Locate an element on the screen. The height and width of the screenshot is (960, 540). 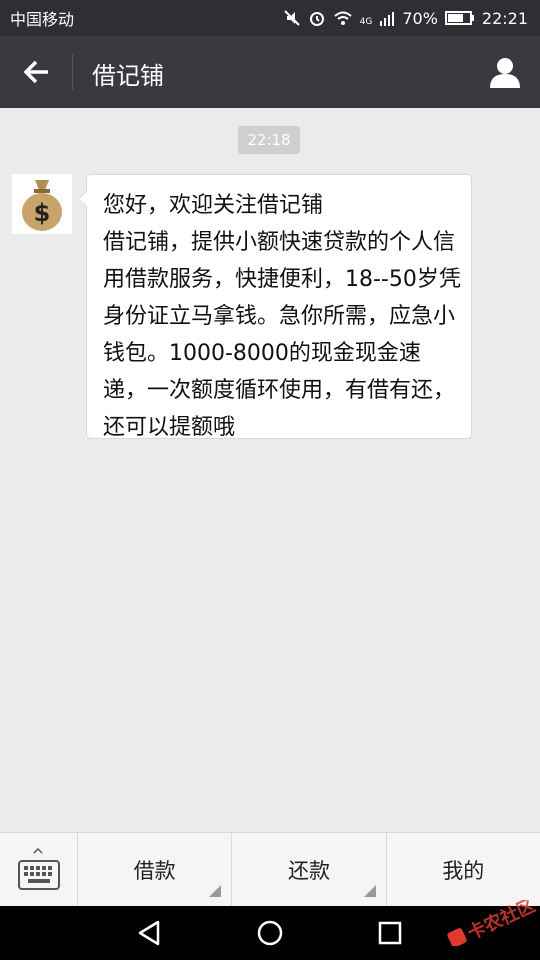
money-bag-icon: $ is located at coordinates (42, 204).